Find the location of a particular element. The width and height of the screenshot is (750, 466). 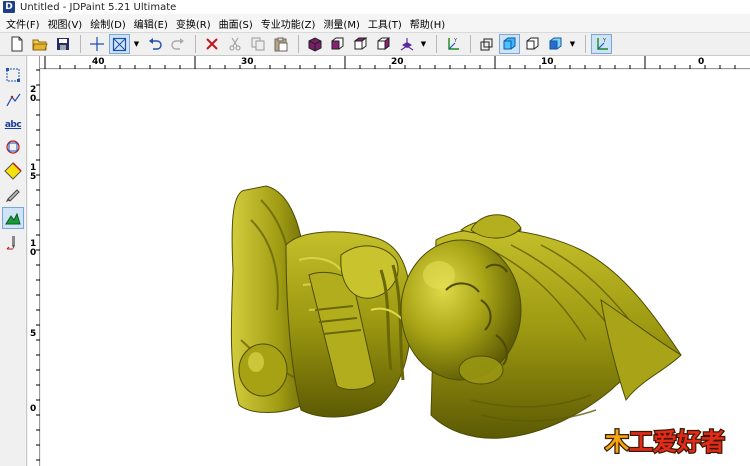

local-axes-icon: Y is located at coordinates (602, 44).